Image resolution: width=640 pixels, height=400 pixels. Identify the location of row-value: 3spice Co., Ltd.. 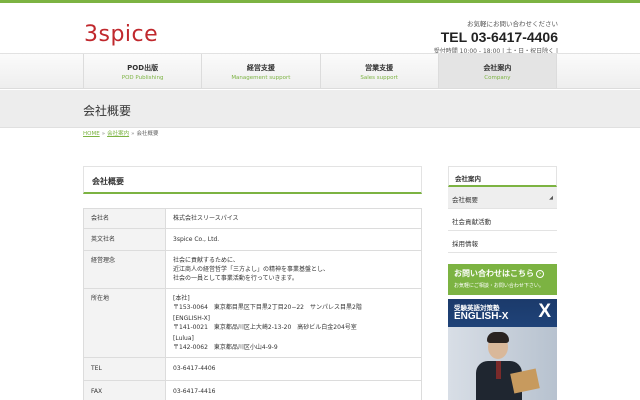
(293, 239).